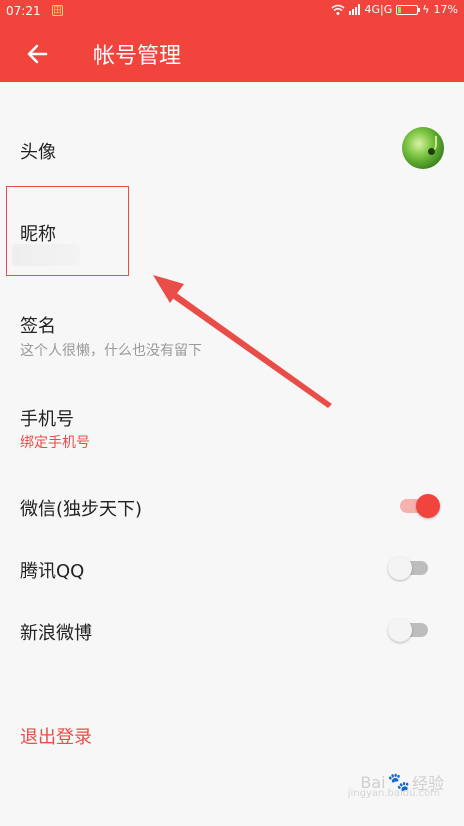 The width and height of the screenshot is (464, 826). Describe the element at coordinates (38, 326) in the screenshot. I see `signature-label: 签名` at that location.